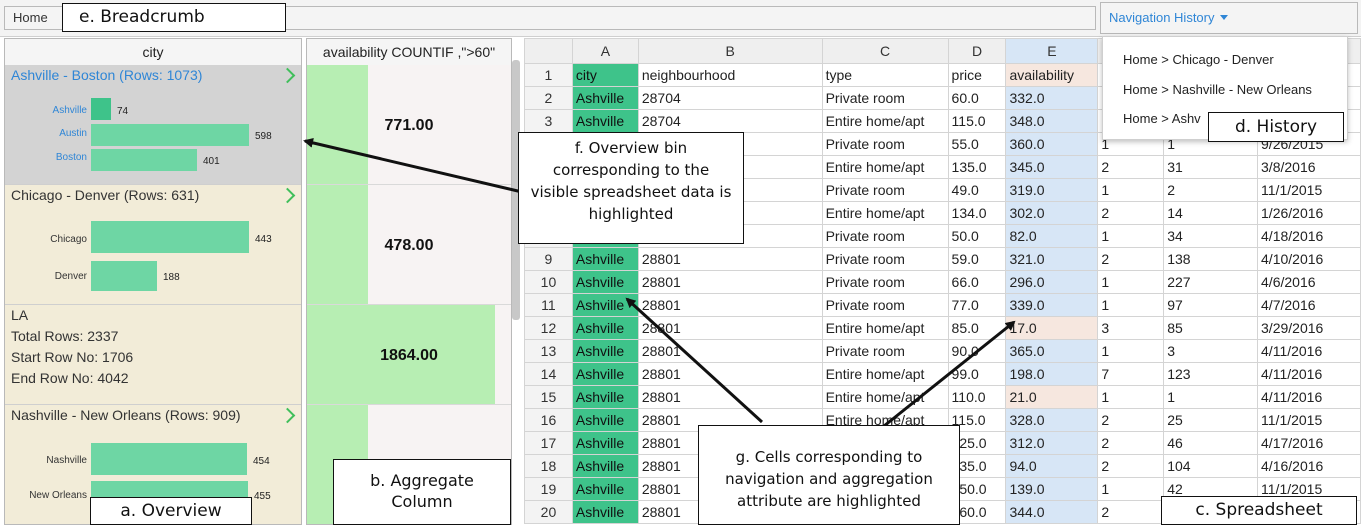  What do you see at coordinates (1131, 374) in the screenshot?
I see `table-cell: 7` at bounding box center [1131, 374].